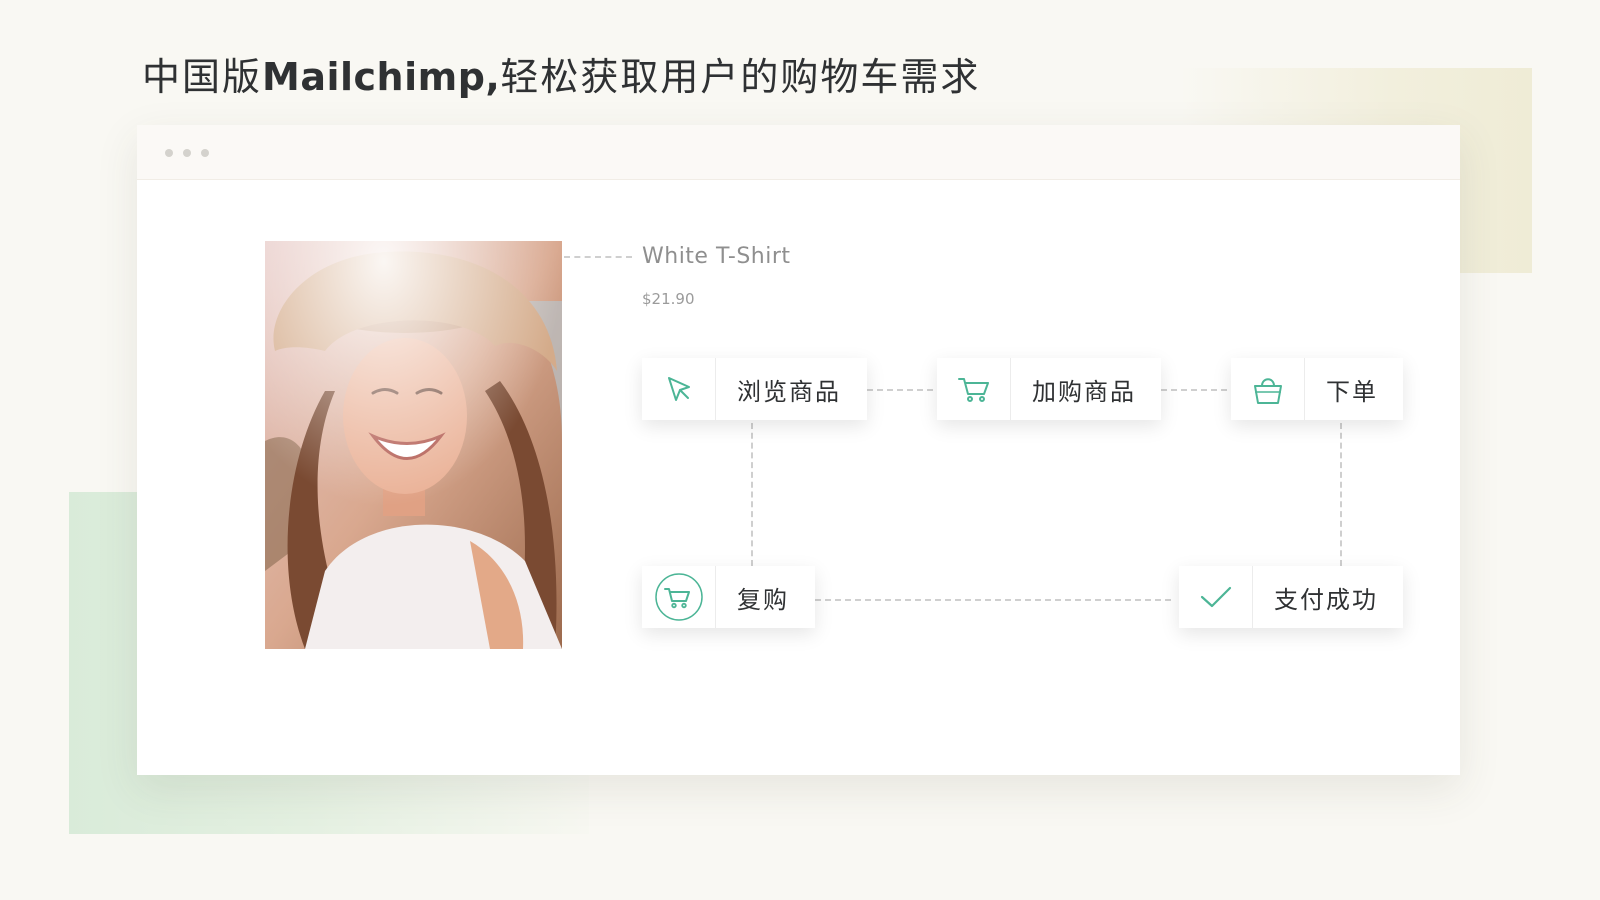 Image resolution: width=1600 pixels, height=900 pixels. What do you see at coordinates (716, 256) in the screenshot?
I see `product-name: White T-Shirt` at bounding box center [716, 256].